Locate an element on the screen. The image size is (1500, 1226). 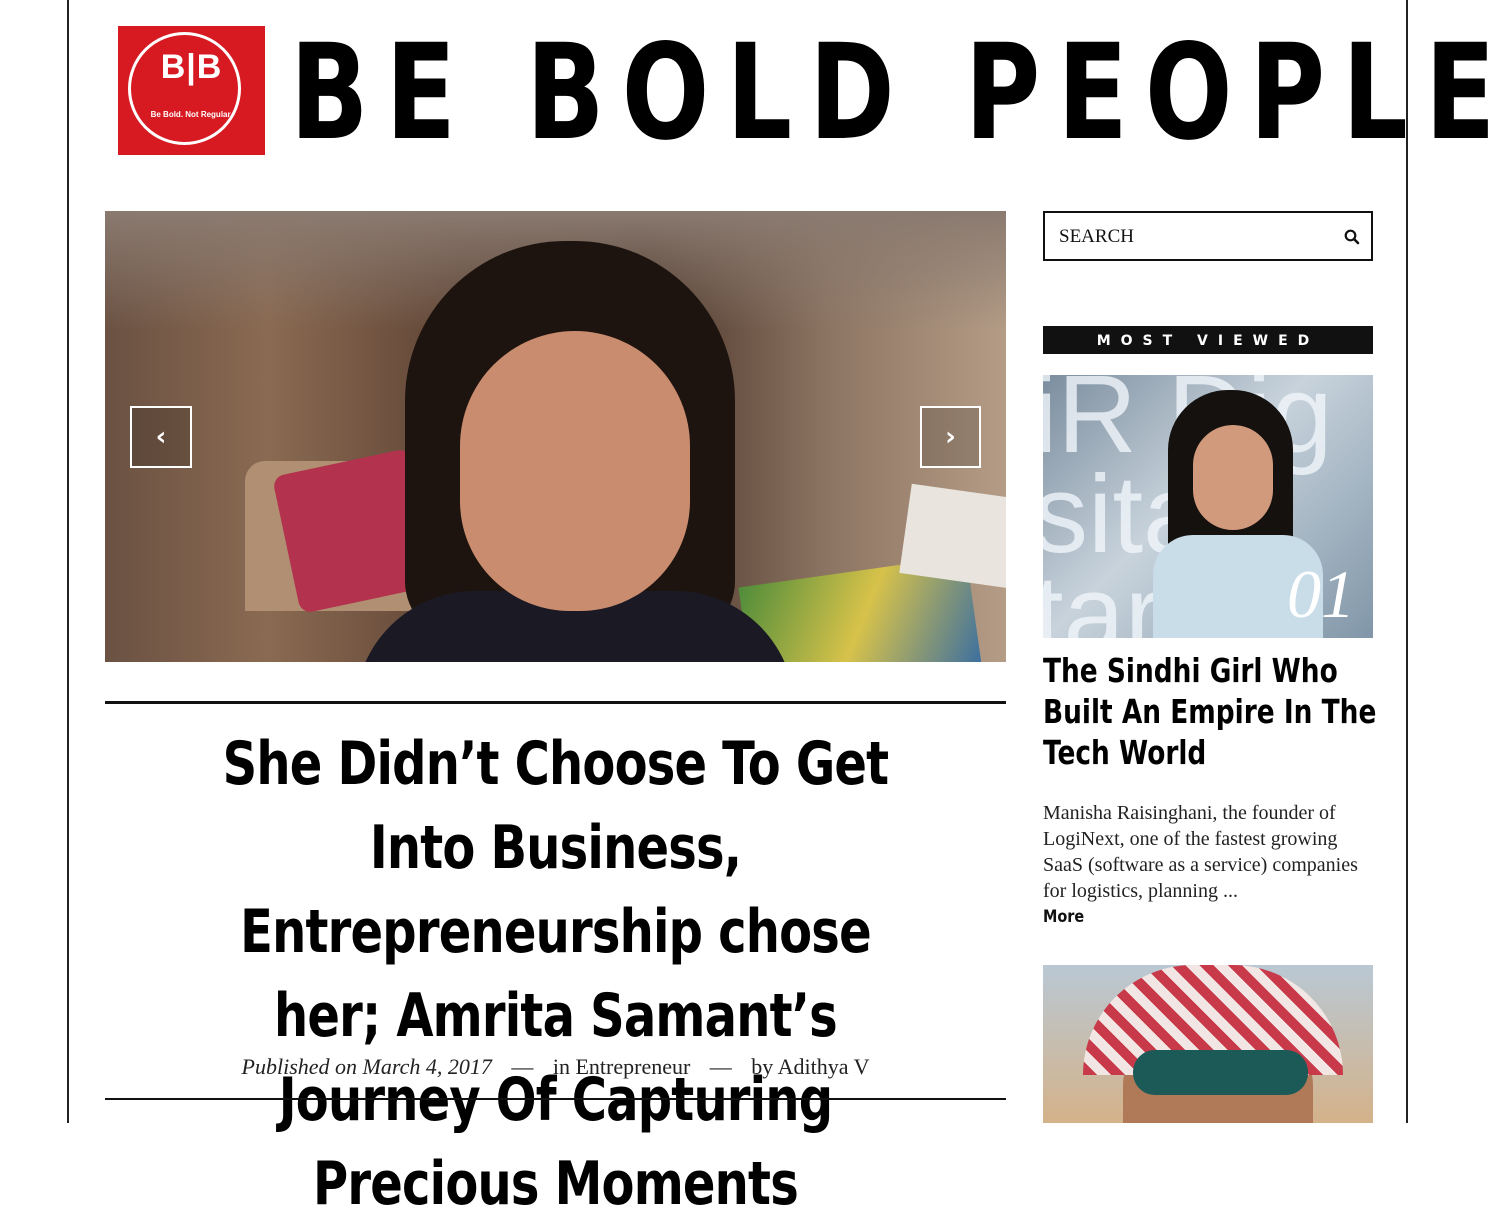
slider-next-button: › is located at coordinates (950, 437).